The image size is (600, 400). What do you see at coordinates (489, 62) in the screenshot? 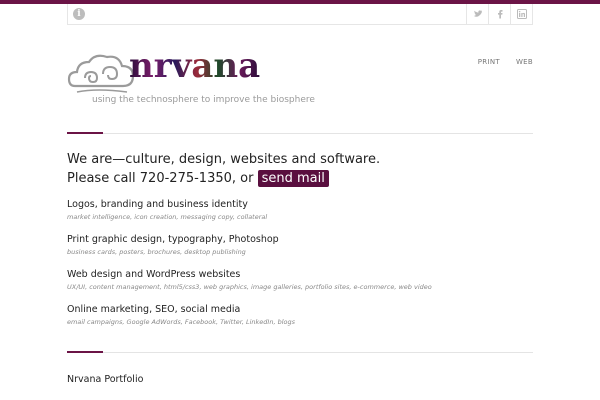
I see `nav-item-print: PRINT` at bounding box center [489, 62].